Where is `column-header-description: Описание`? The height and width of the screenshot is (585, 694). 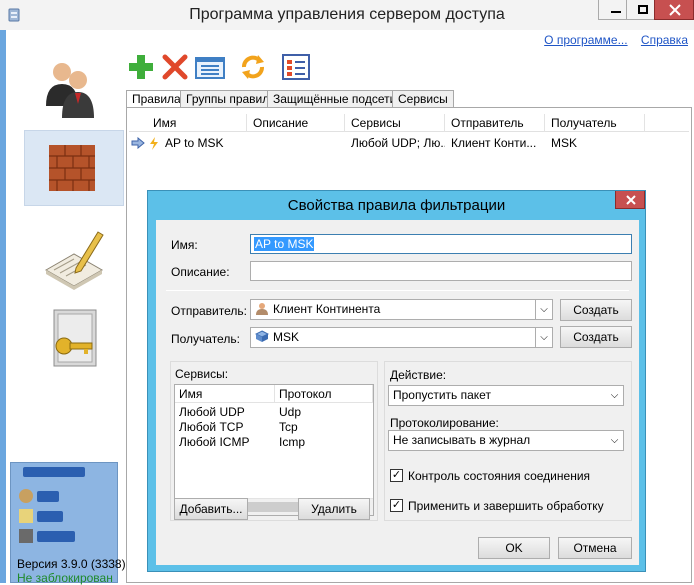
column-header-description: Описание is located at coordinates (296, 123).